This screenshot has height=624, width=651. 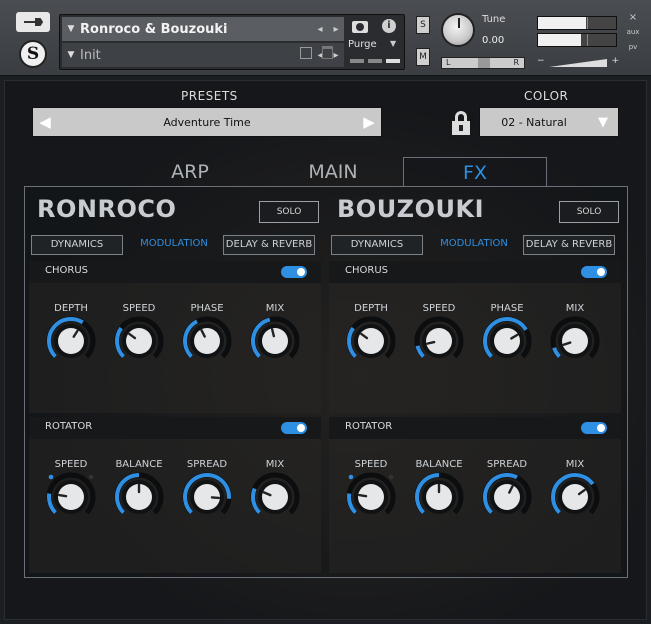 I want to click on ronroco-subtab-dynamics: DYNAMICS, so click(x=77, y=245).